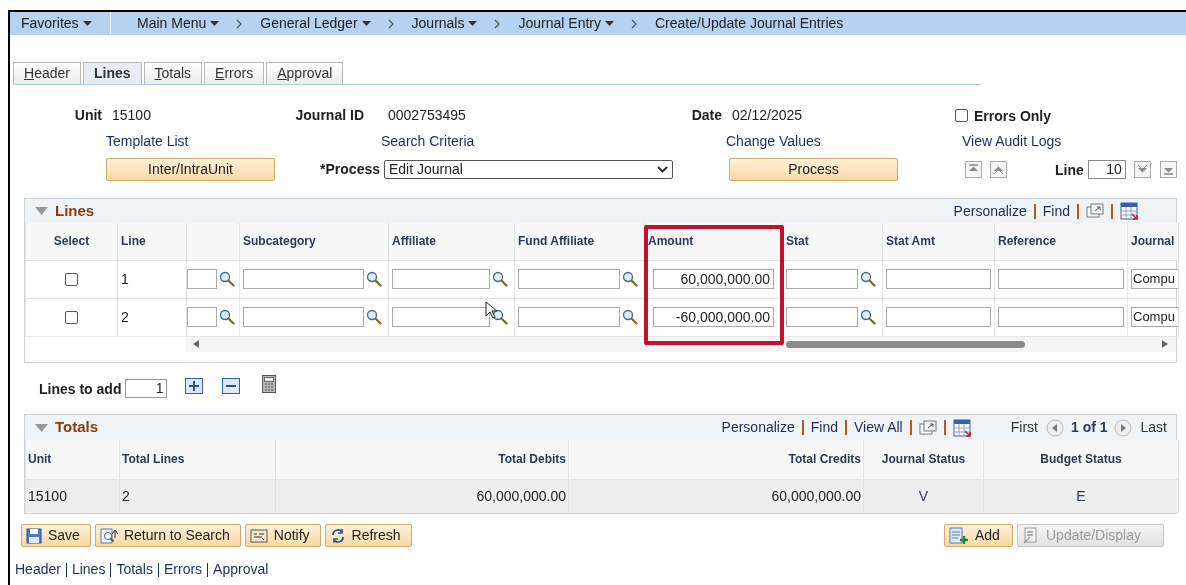 The width and height of the screenshot is (1186, 585). I want to click on button: Return to Search, so click(167, 535).